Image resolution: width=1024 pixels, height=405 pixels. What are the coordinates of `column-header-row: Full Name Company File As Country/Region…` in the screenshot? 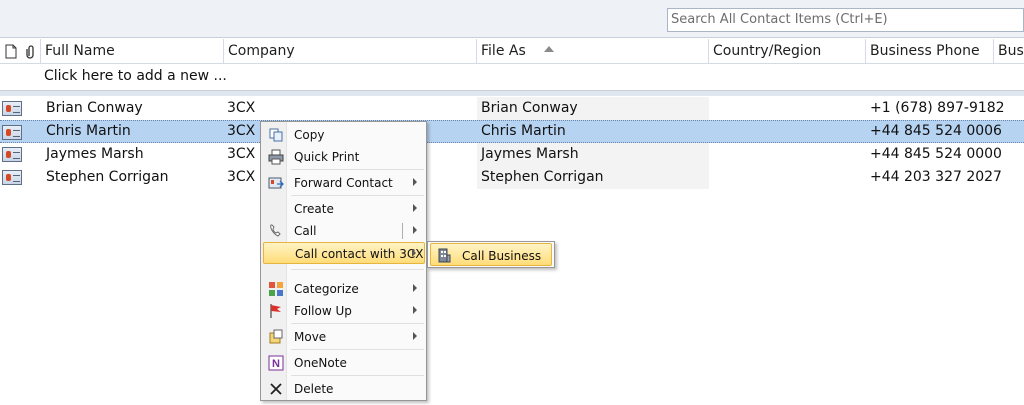 It's located at (512, 51).